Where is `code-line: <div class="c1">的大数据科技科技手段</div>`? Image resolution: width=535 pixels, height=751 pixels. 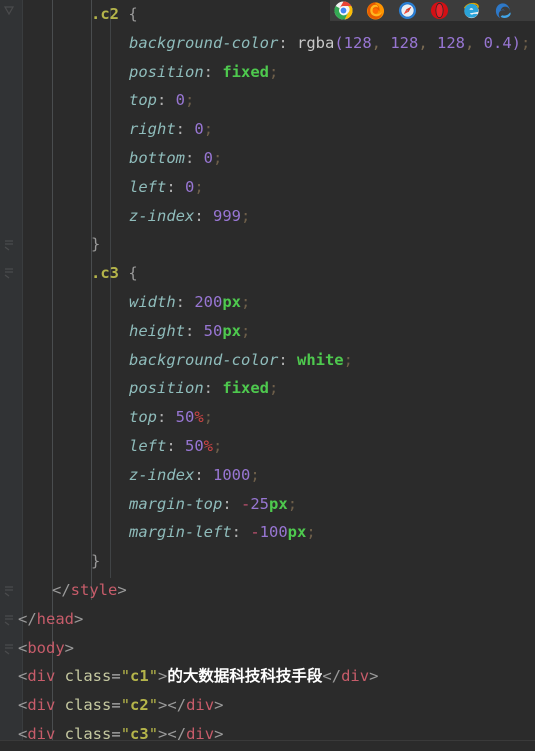
code-line: <div class="c1">的大数据科技科技手段</div> is located at coordinates (267, 676).